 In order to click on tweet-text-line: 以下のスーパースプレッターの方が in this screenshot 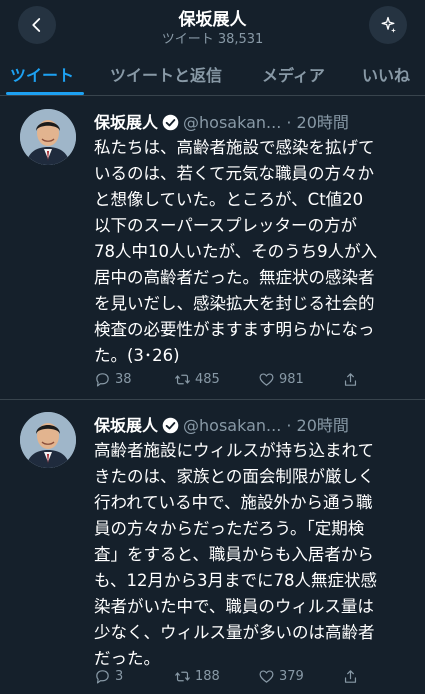, I will do `click(226, 225)`.